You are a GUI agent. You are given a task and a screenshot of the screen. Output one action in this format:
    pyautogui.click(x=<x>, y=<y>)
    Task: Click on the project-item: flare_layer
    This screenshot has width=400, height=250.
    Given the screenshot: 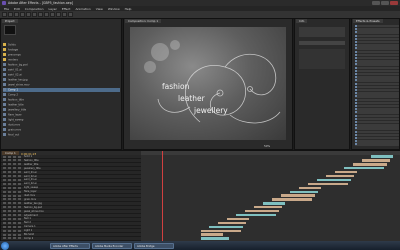 What is the action you would take?
    pyautogui.click(x=61, y=115)
    